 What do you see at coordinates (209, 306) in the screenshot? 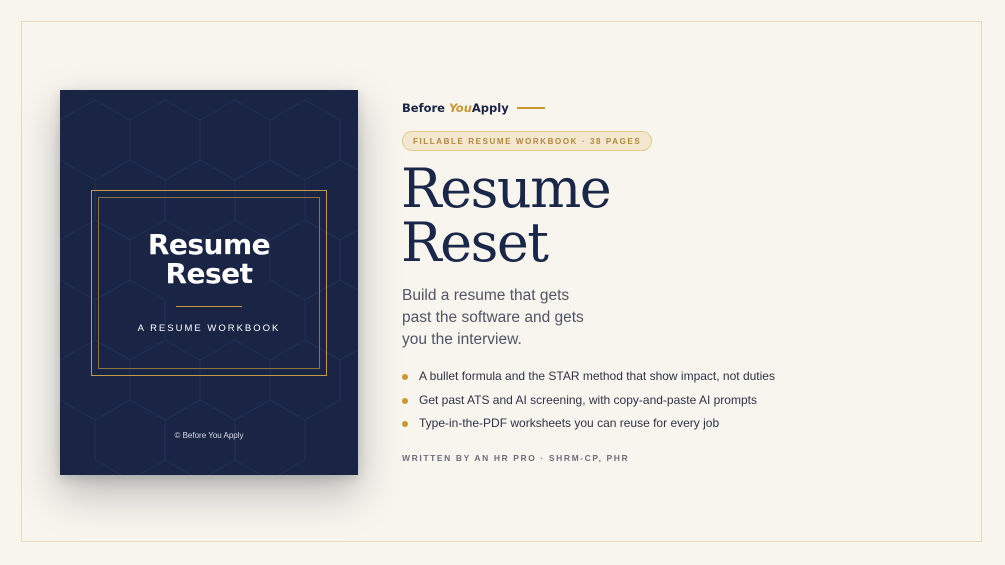
I see `cover-divider` at bounding box center [209, 306].